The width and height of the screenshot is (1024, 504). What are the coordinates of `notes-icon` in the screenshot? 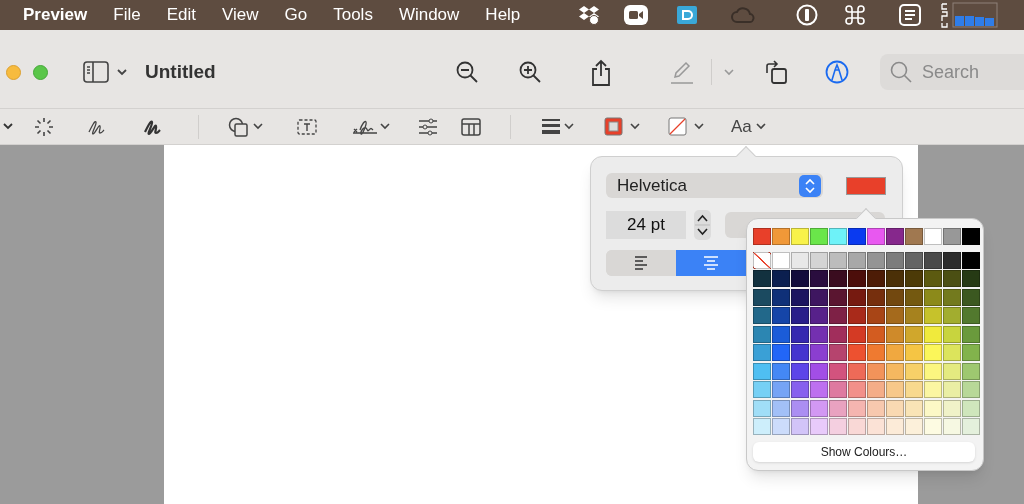 It's located at (910, 15).